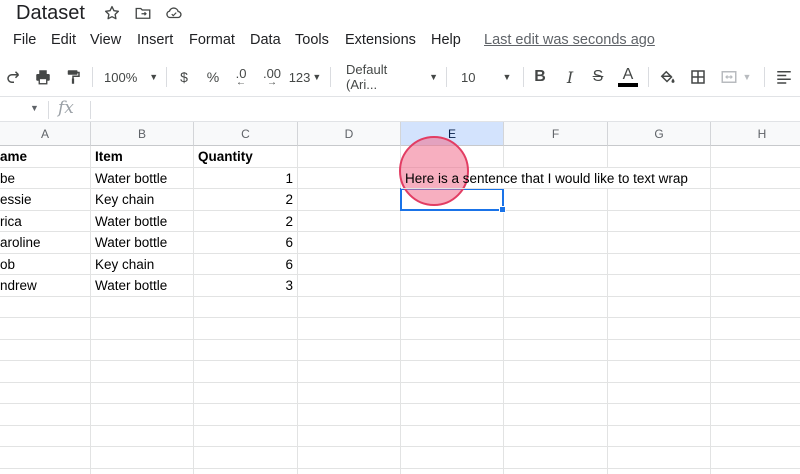  What do you see at coordinates (556, 286) in the screenshot?
I see `cell-f7` at bounding box center [556, 286].